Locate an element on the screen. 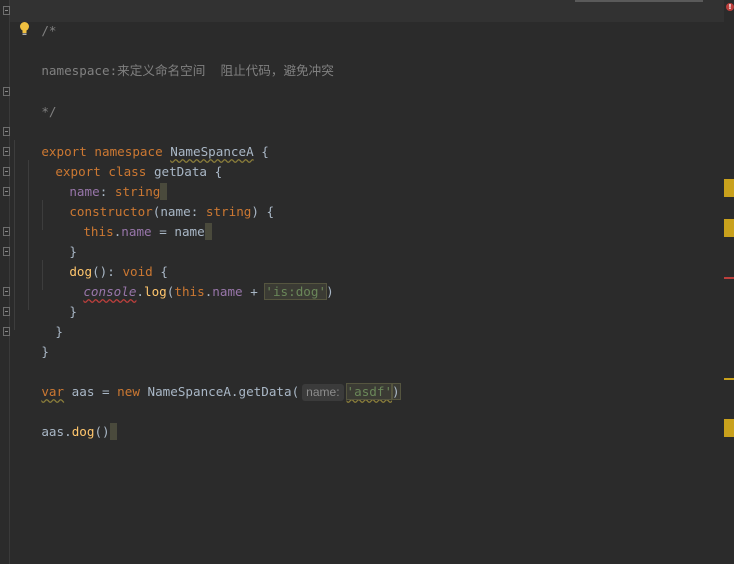 Image resolution: width=734 pixels, height=564 pixels. comment-open: /* is located at coordinates (49, 30).